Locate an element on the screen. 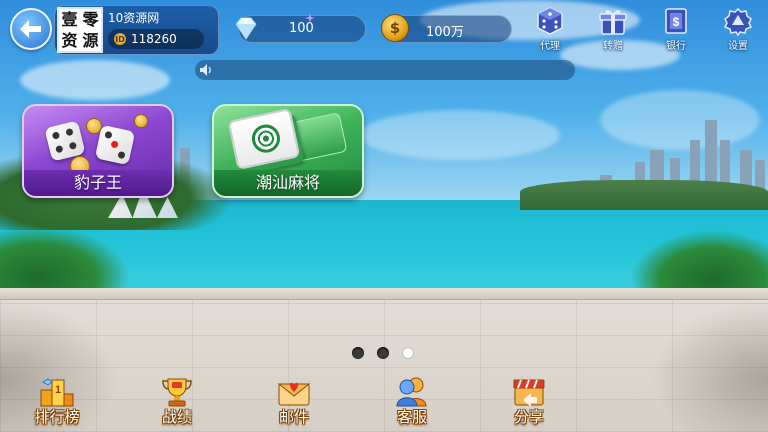  share-label: 分享 is located at coordinates (528, 417).